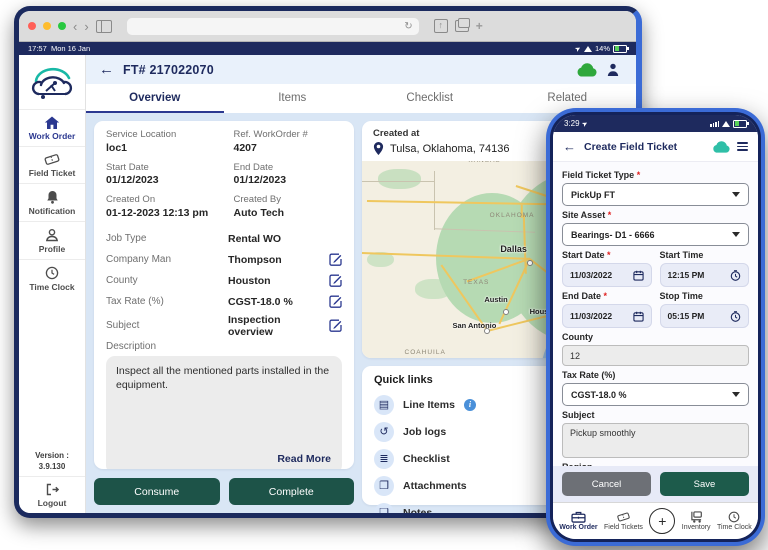 The width and height of the screenshot is (768, 550). I want to click on end-date-label: End Date *, so click(585, 296).